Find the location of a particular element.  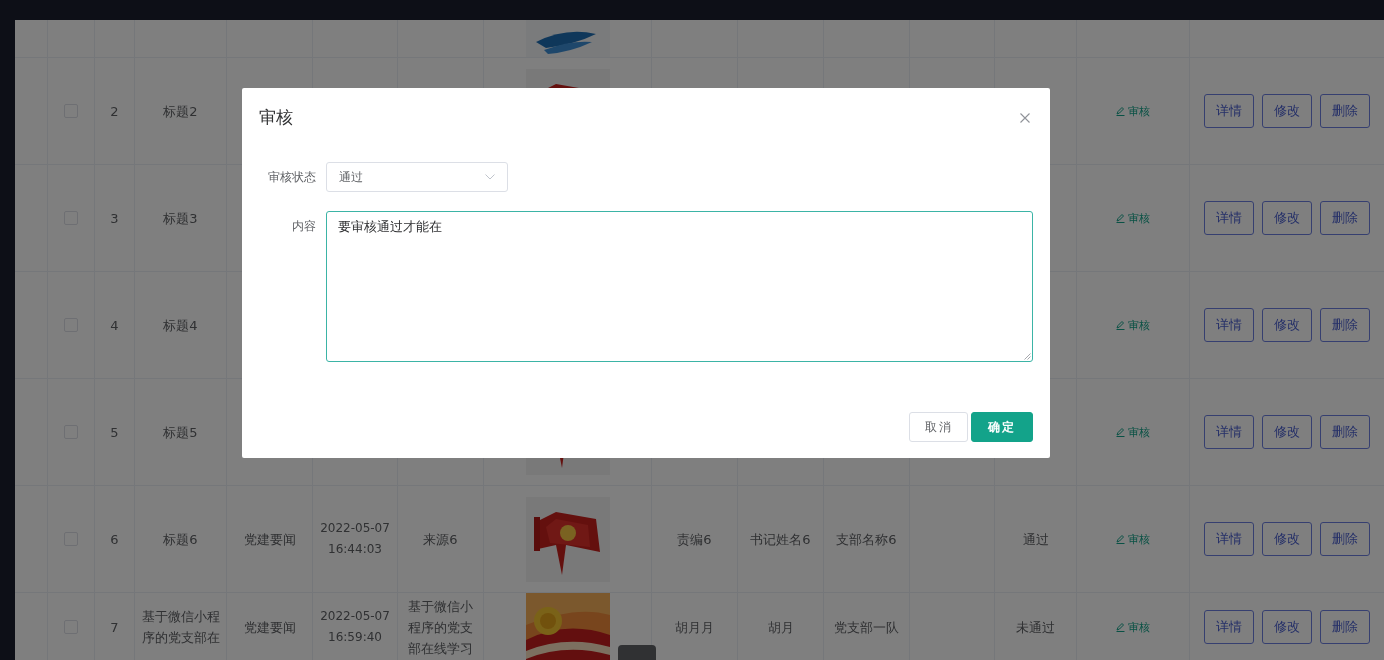

branch-cell-text: 支部名称6 is located at coordinates (866, 539).